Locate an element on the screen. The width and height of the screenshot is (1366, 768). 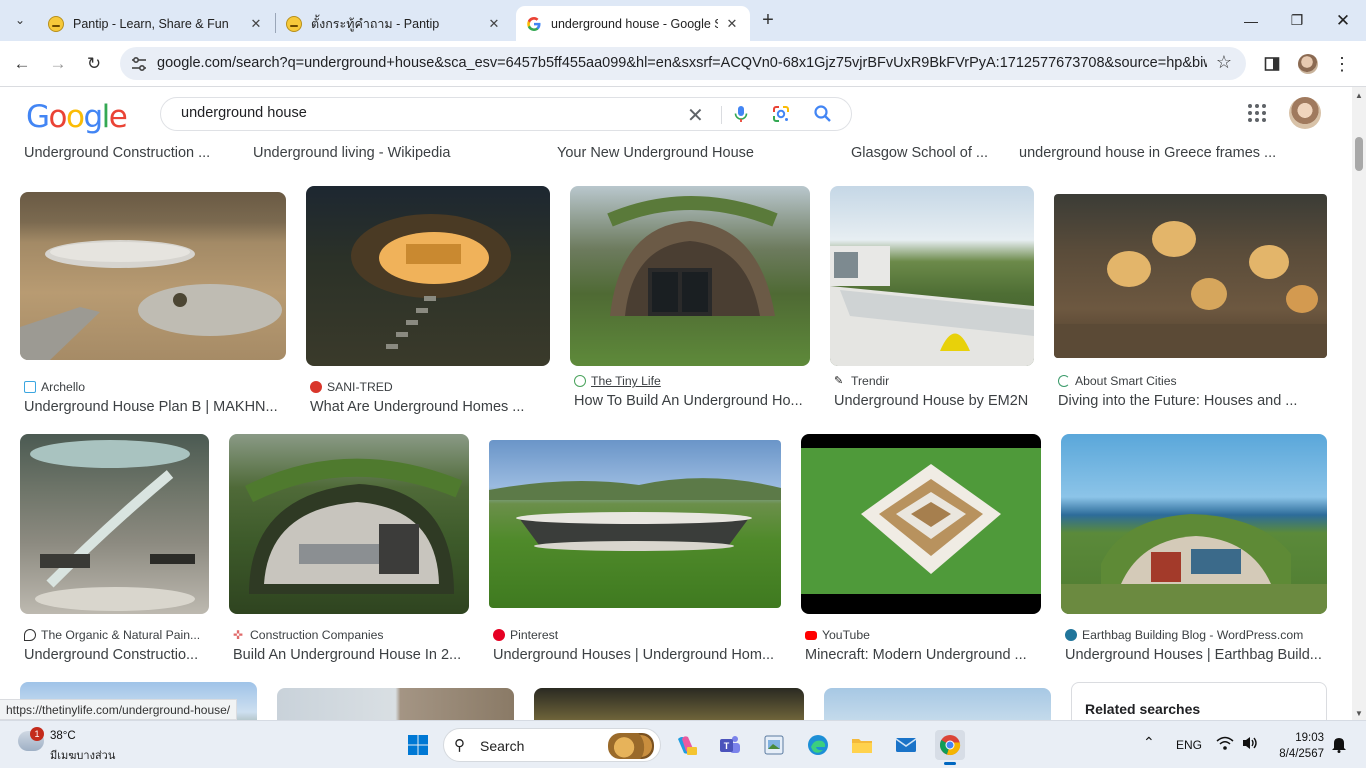
copilot-icon is located at coordinates (687, 745).